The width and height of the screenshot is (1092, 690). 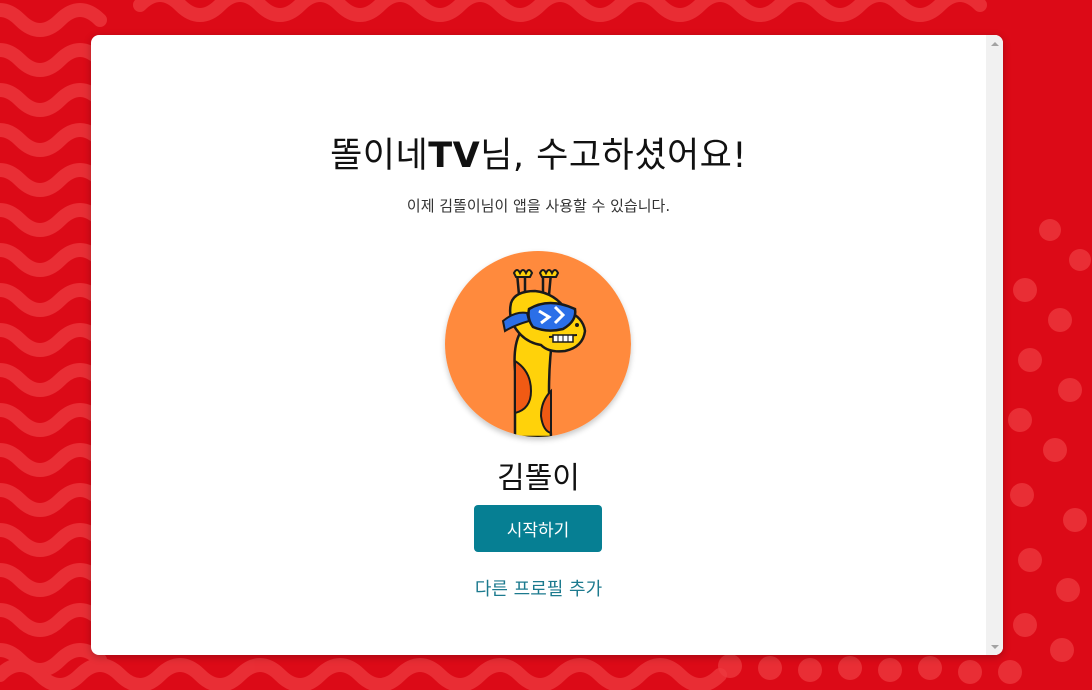 I want to click on scroll-down-icon, so click(x=994, y=646).